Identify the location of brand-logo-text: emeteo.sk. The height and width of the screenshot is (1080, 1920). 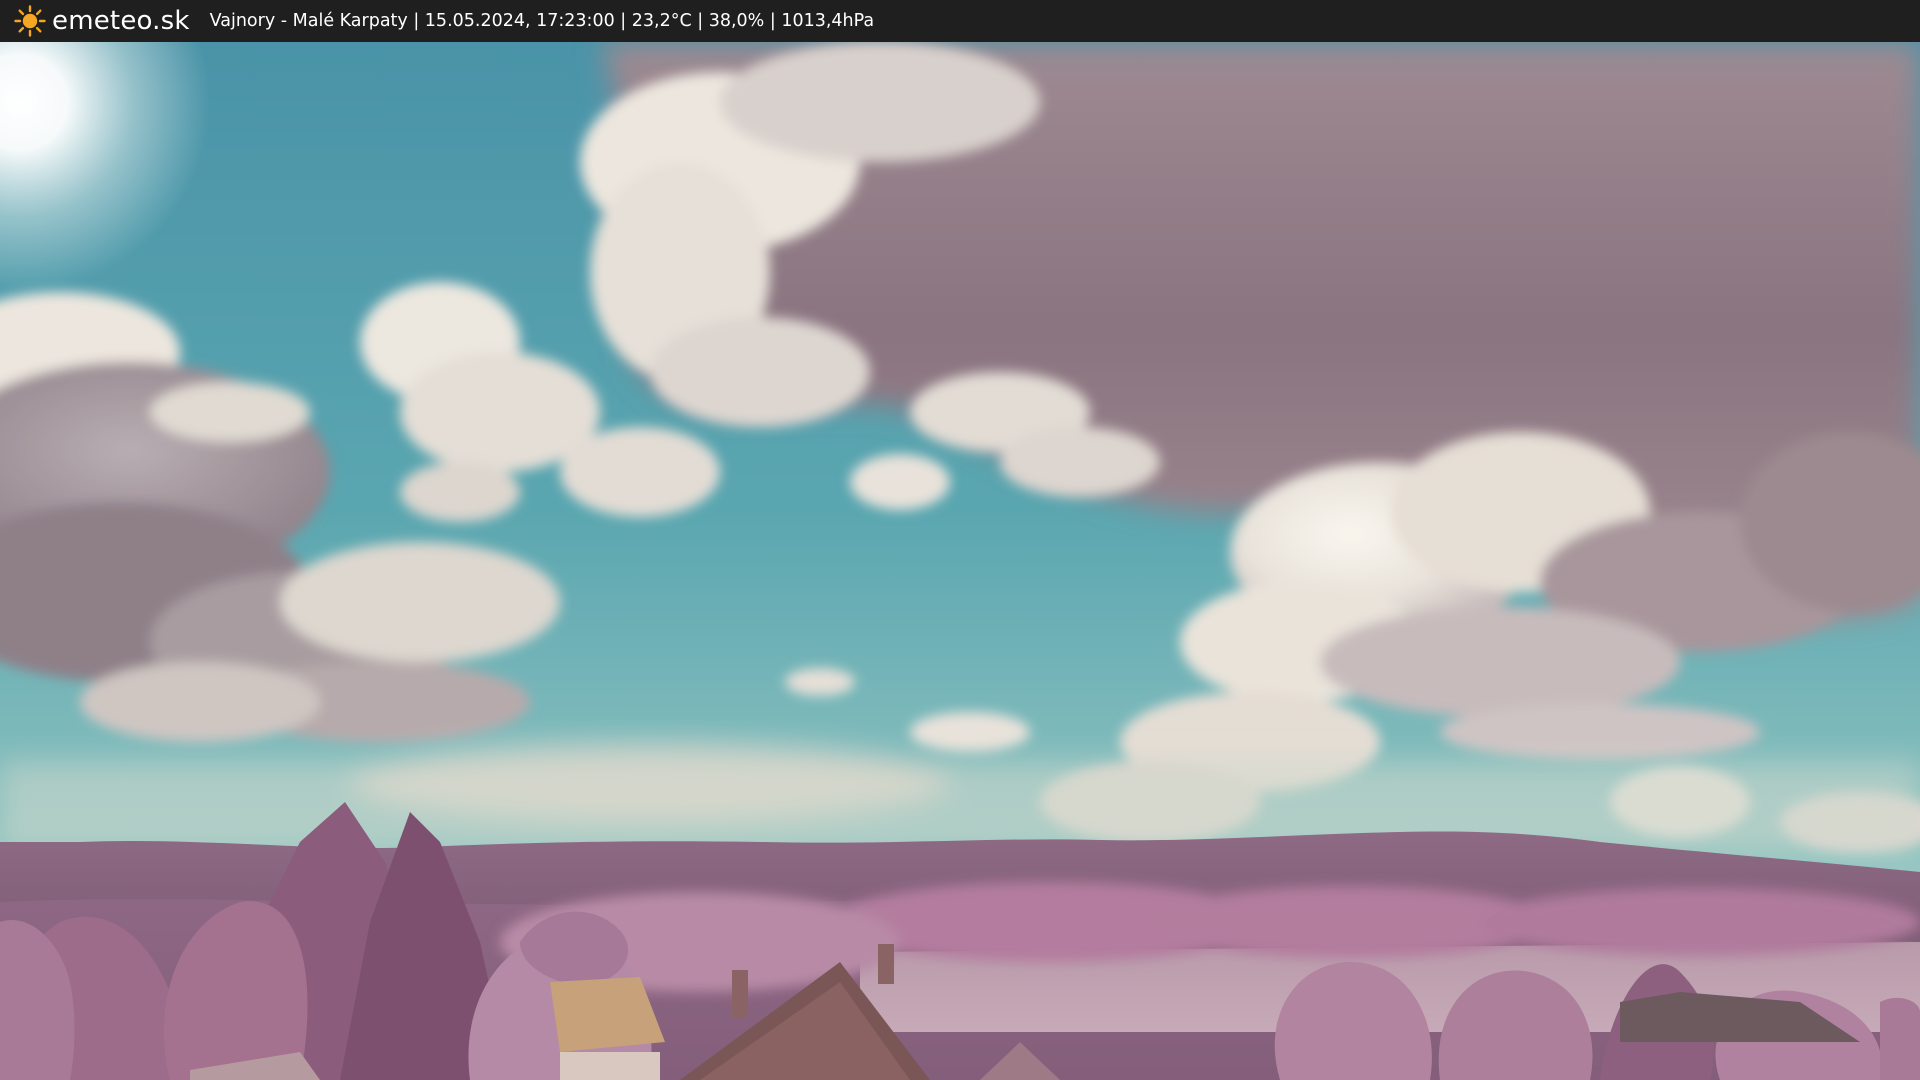
(121, 21).